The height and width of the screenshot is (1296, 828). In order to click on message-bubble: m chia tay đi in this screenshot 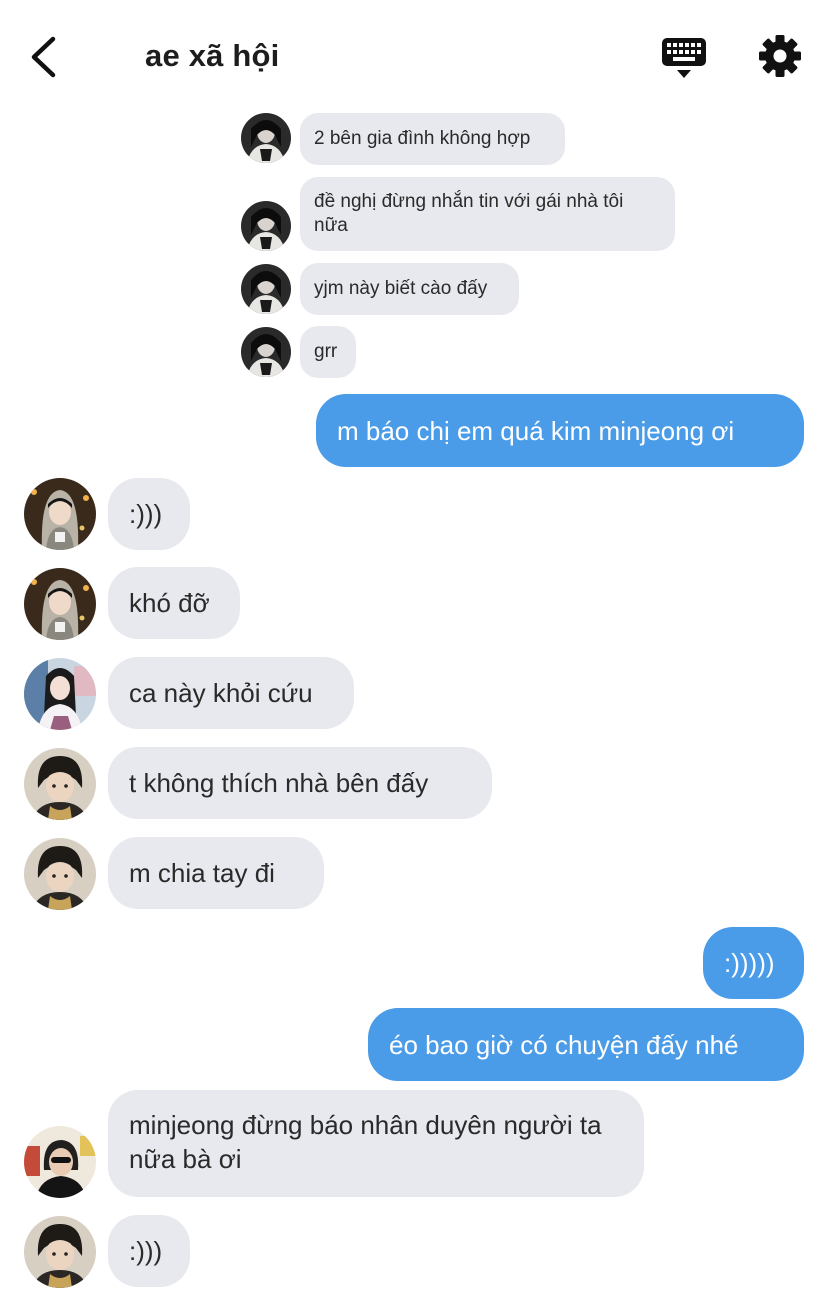, I will do `click(216, 873)`.